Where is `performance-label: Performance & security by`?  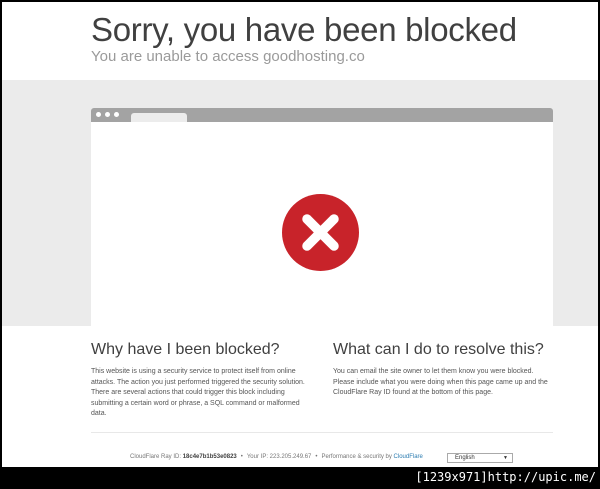 performance-label: Performance & security by is located at coordinates (356, 457).